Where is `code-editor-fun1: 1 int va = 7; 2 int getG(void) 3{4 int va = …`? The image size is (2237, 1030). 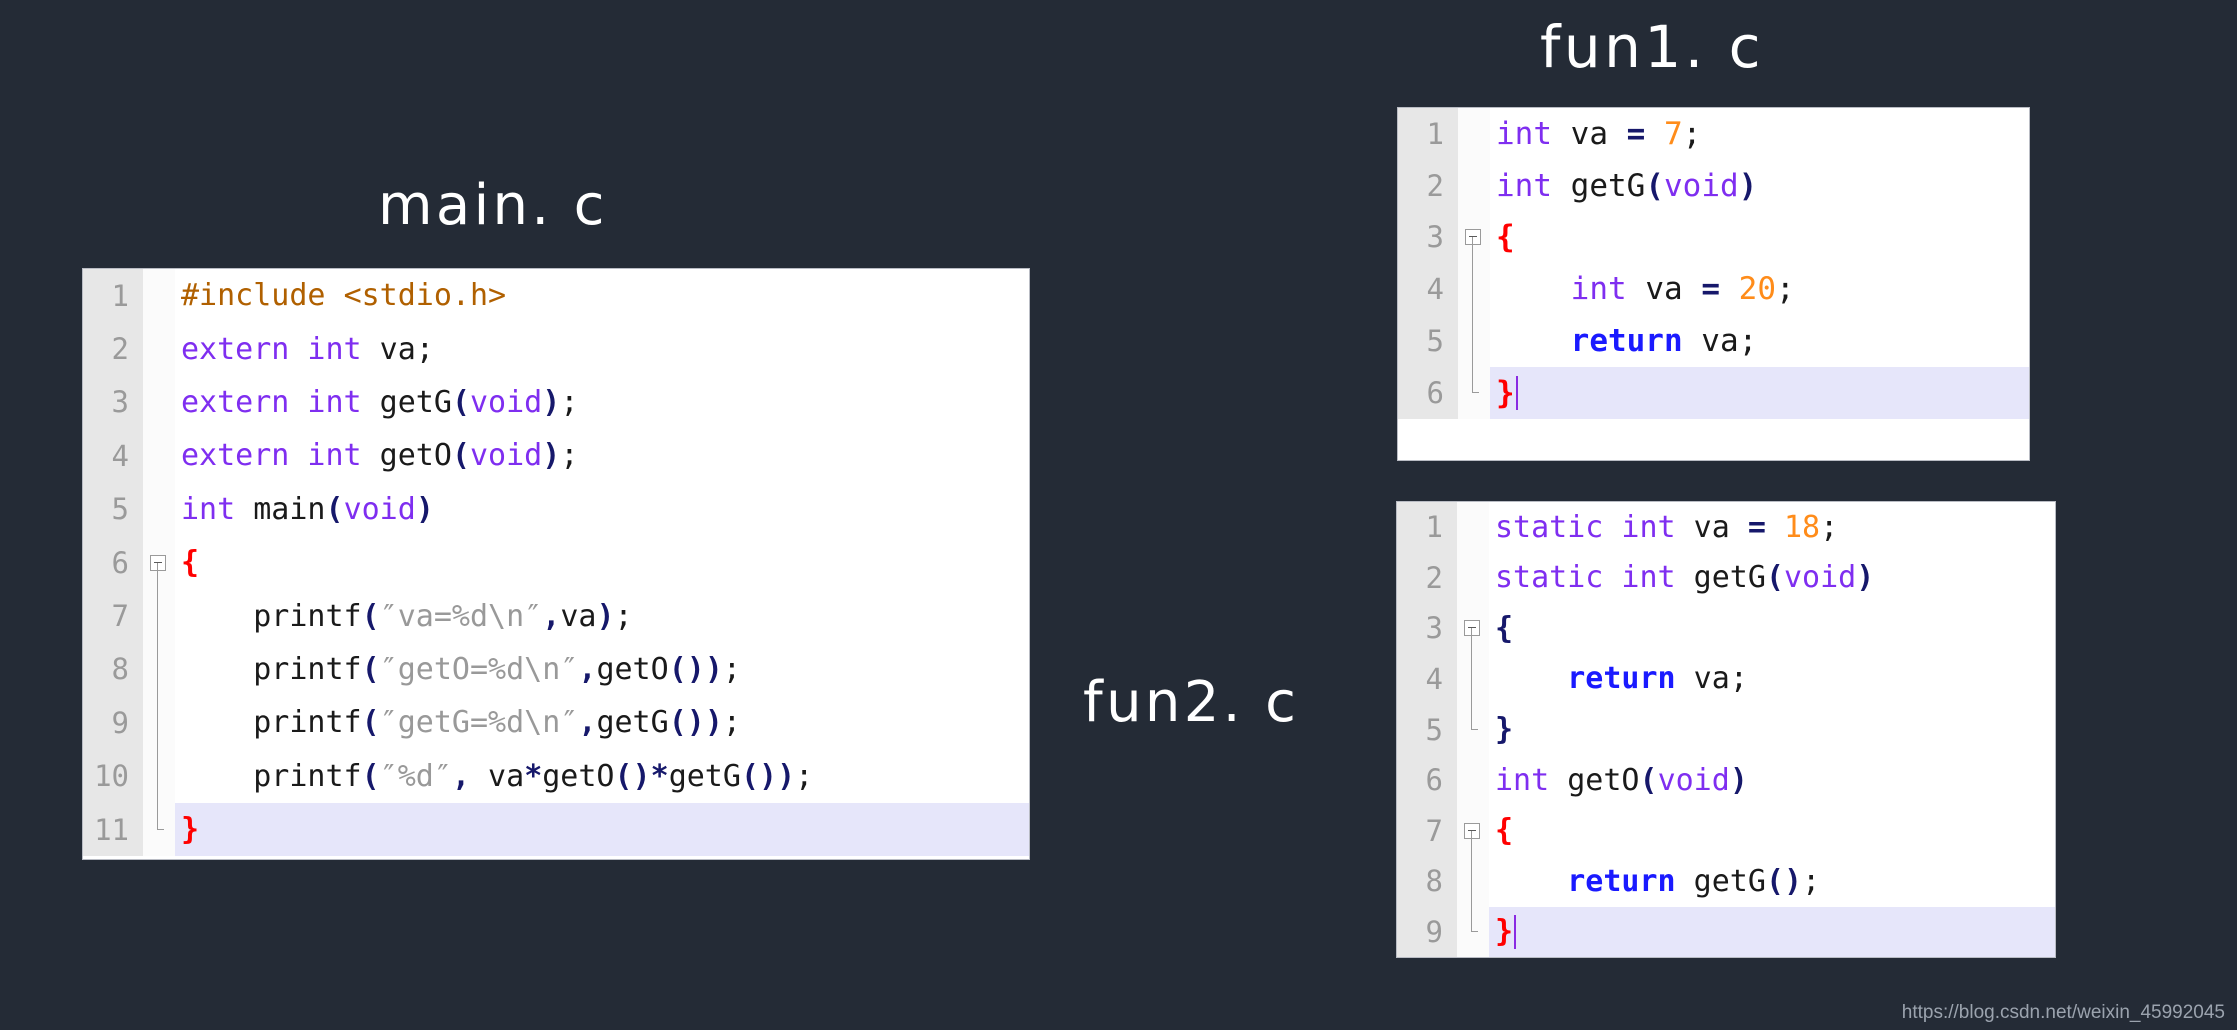 code-editor-fun1: 1 int va = 7; 2 int getG(void) 3{4 int va = … is located at coordinates (1713, 284).